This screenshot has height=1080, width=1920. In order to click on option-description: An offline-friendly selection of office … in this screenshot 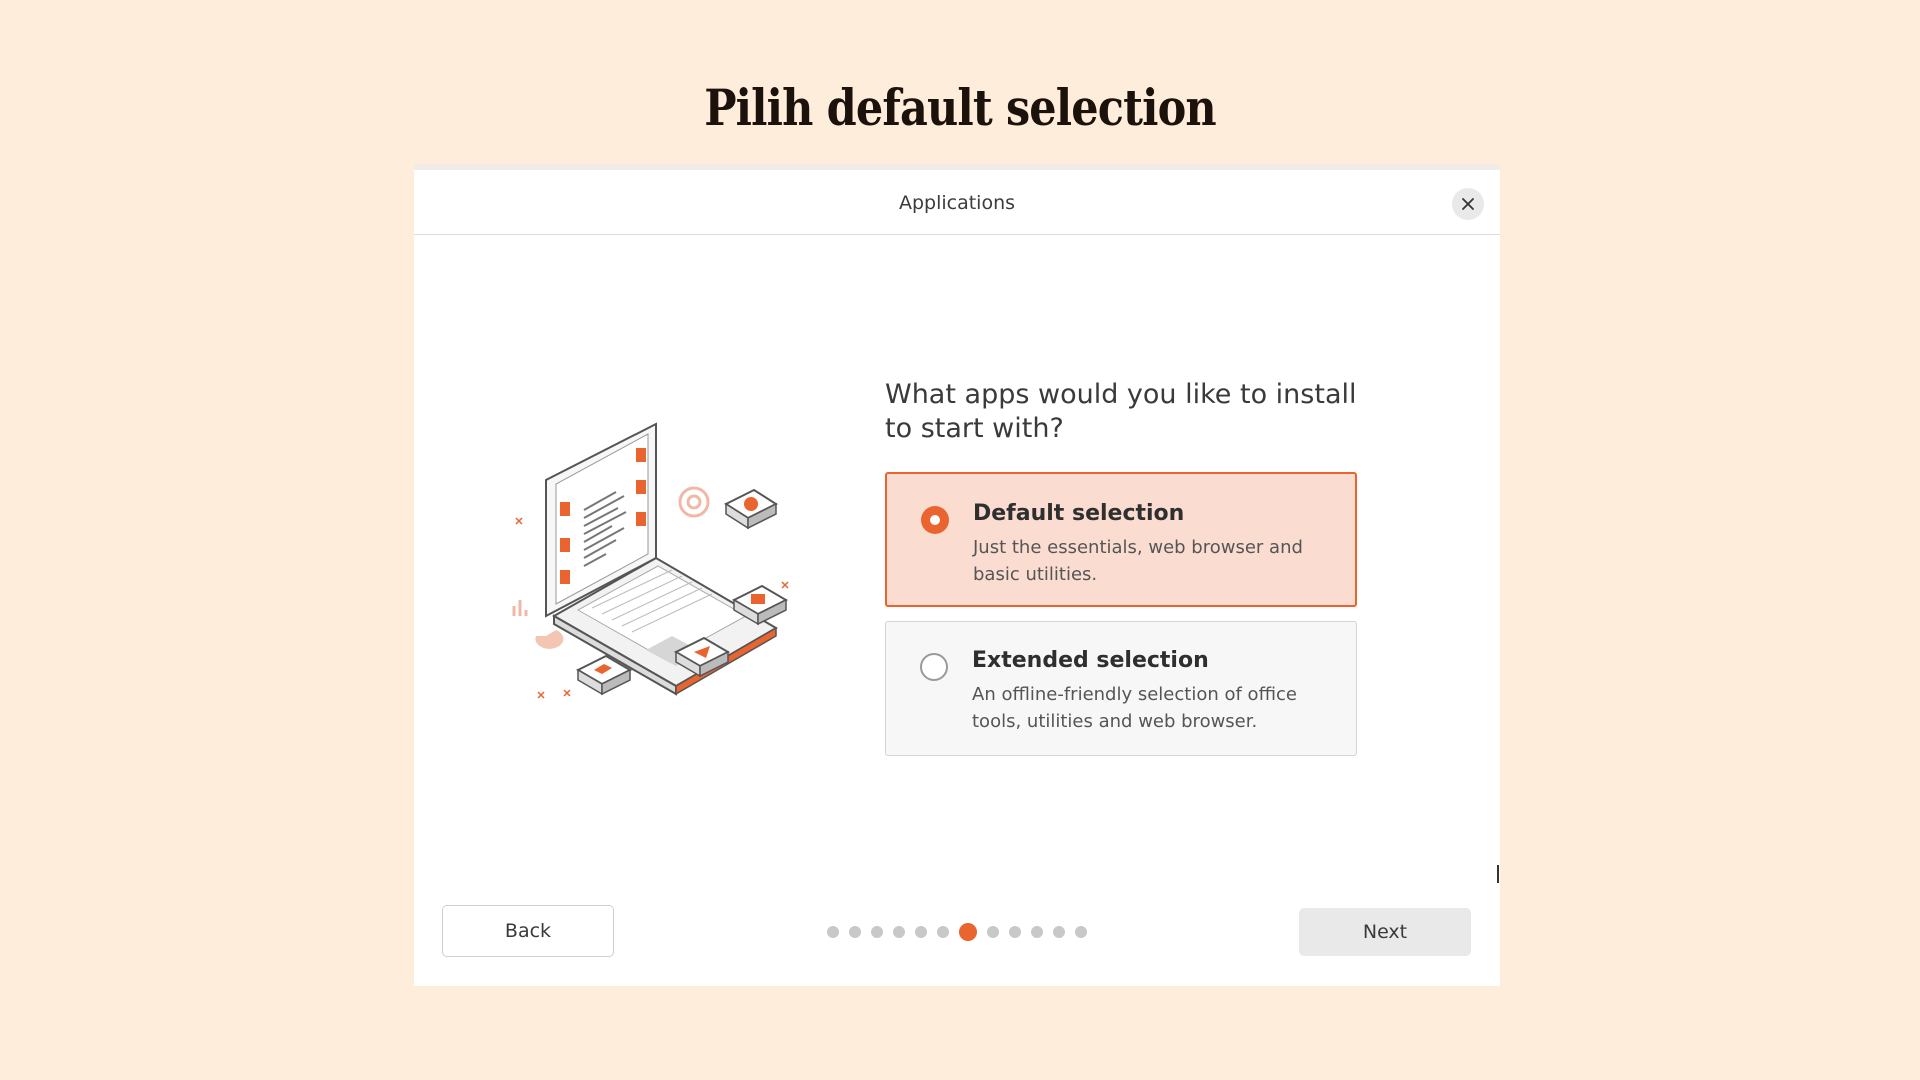, I will do `click(1134, 708)`.